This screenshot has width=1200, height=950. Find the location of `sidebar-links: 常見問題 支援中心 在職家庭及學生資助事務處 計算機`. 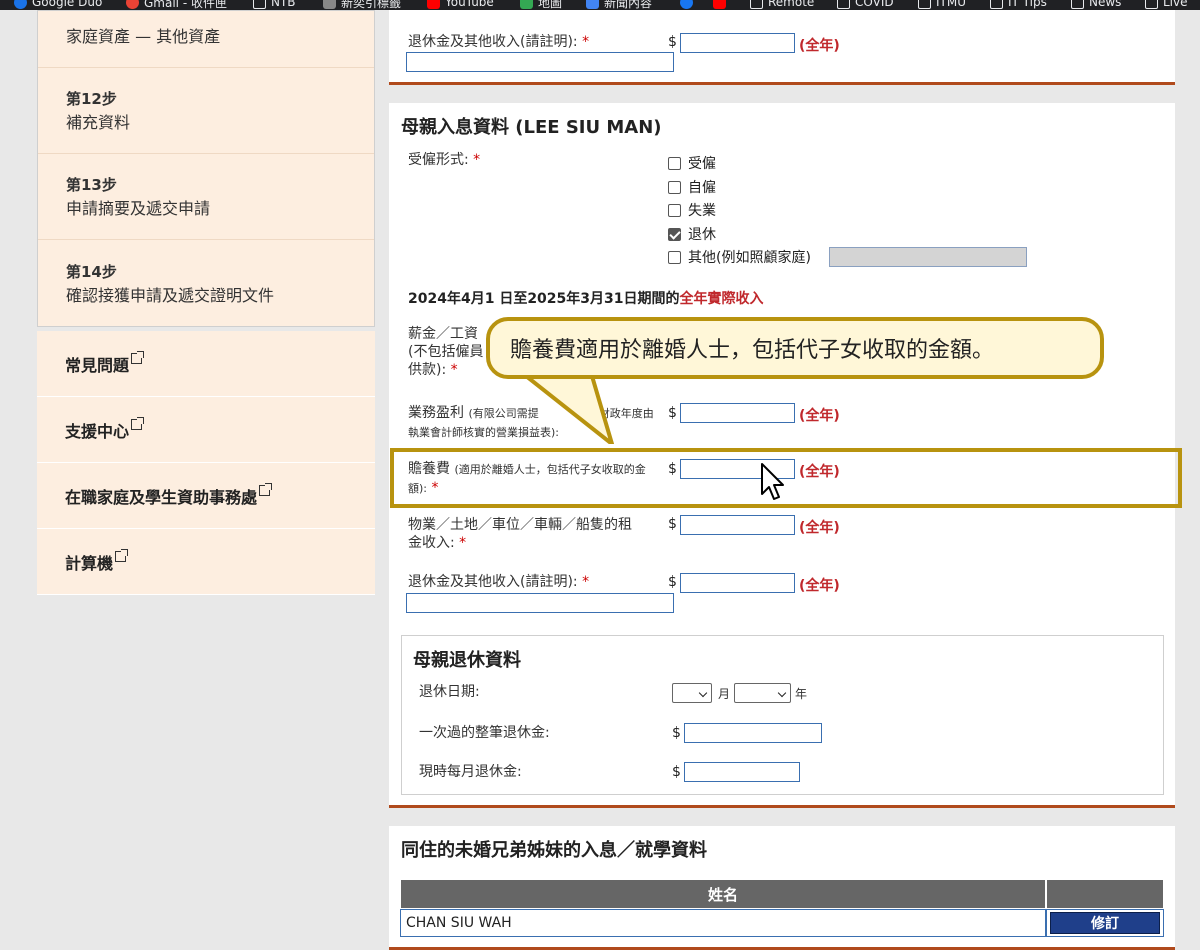

sidebar-links: 常見問題 支援中心 在職家庭及學生資助事務處 計算機 is located at coordinates (206, 463).